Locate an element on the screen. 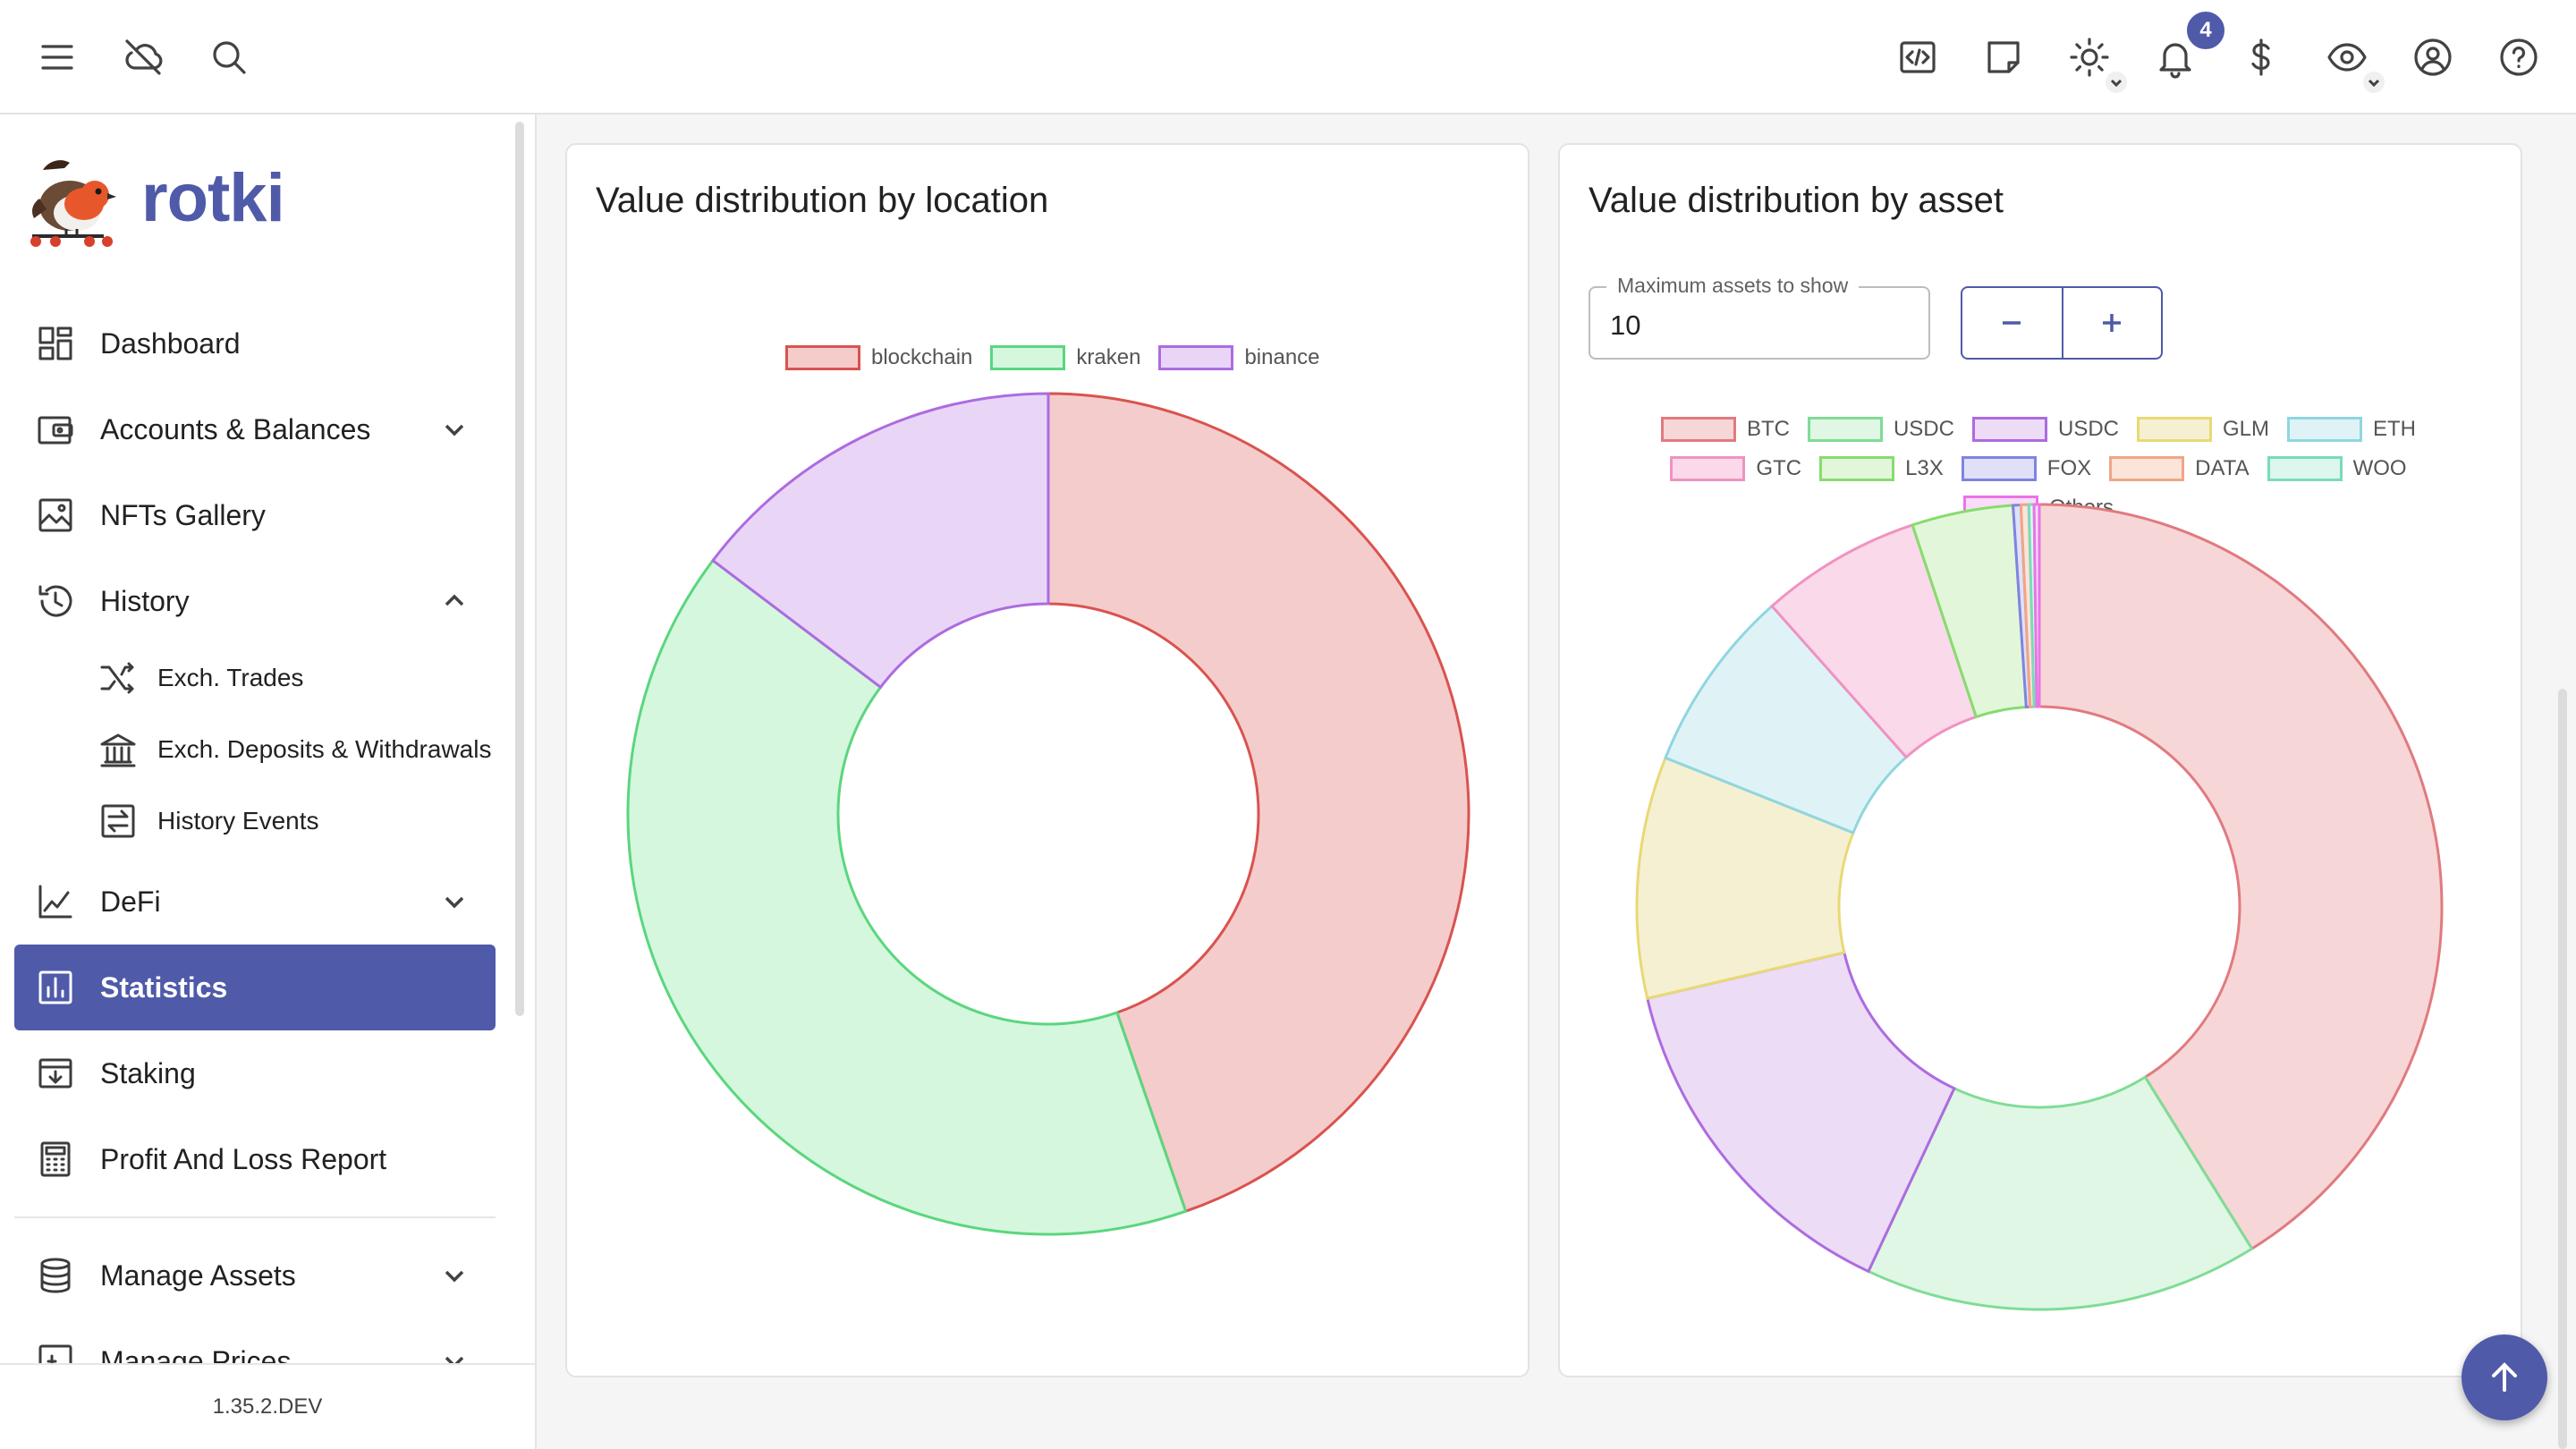 This screenshot has width=2576, height=1449. sidebar-subitem-history-events: History Events is located at coordinates (208, 821).